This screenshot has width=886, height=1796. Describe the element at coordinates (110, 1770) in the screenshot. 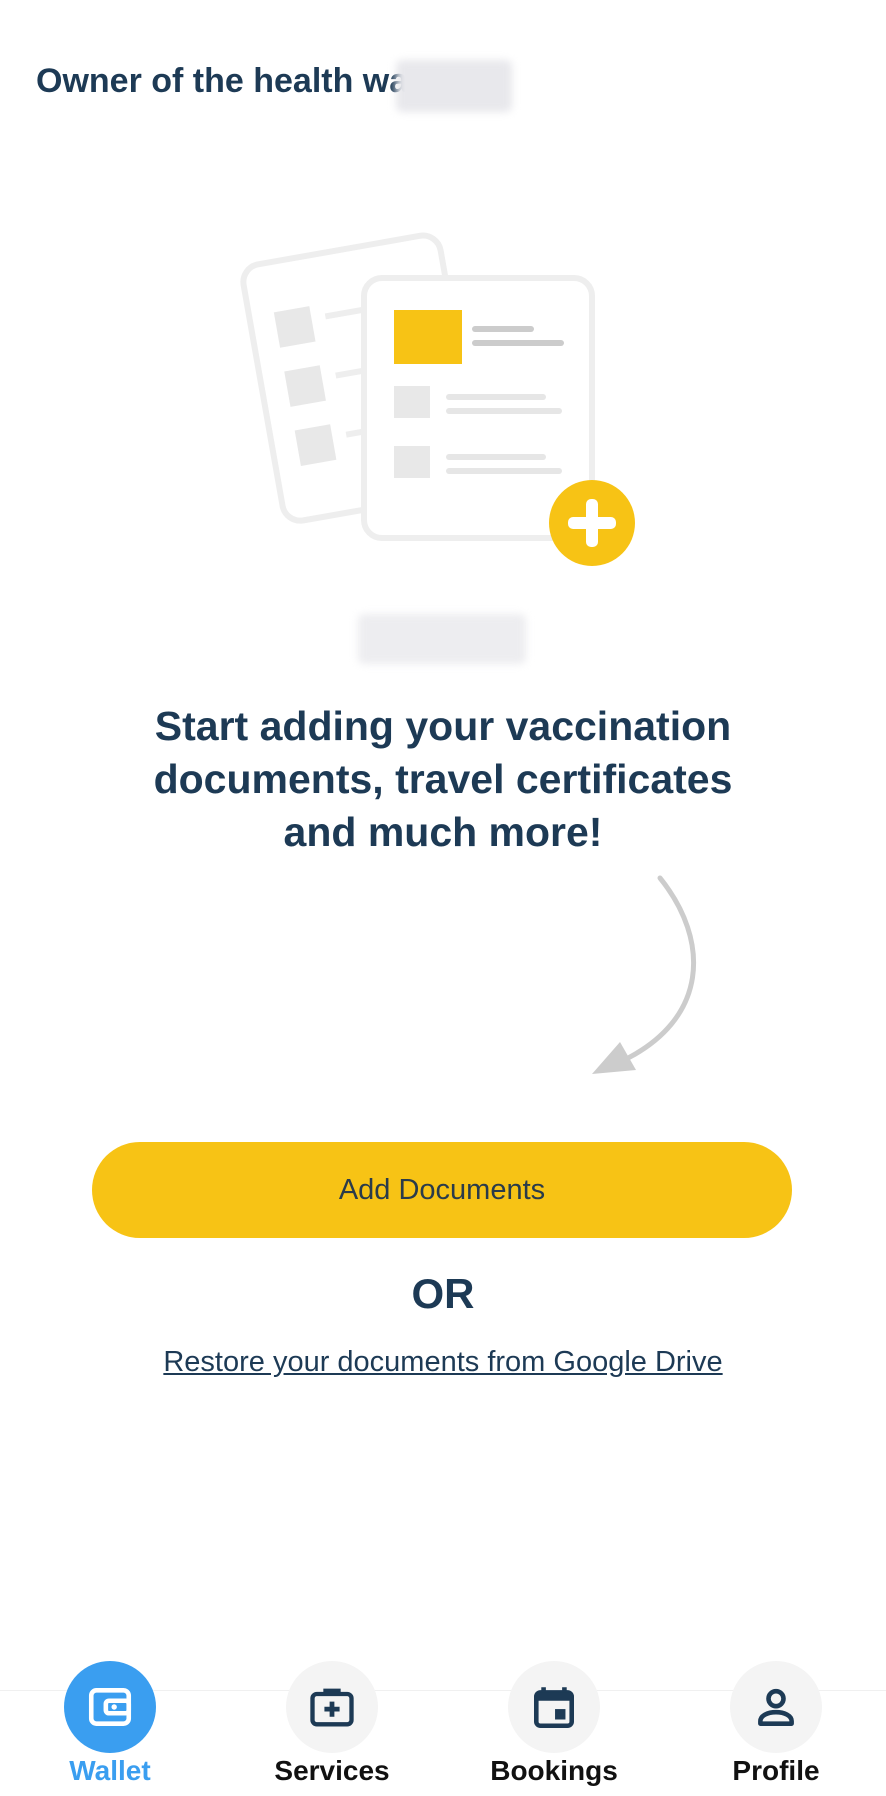

I see `nav-label-wallet: Wallet` at that location.